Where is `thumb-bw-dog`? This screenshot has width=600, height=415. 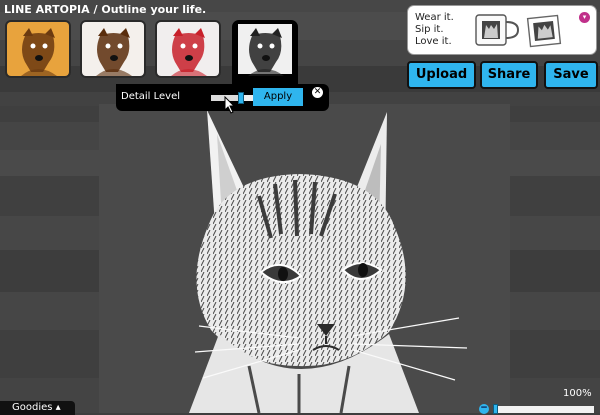
thumb-bw-dog is located at coordinates (265, 53).